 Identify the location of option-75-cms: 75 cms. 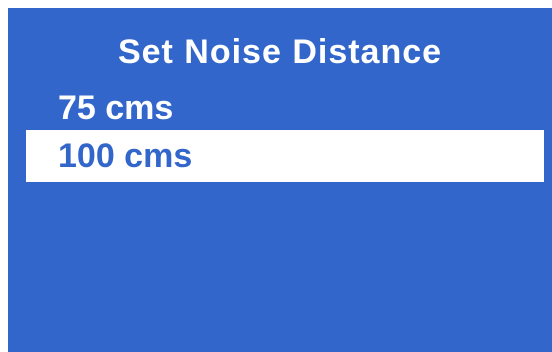
(285, 108).